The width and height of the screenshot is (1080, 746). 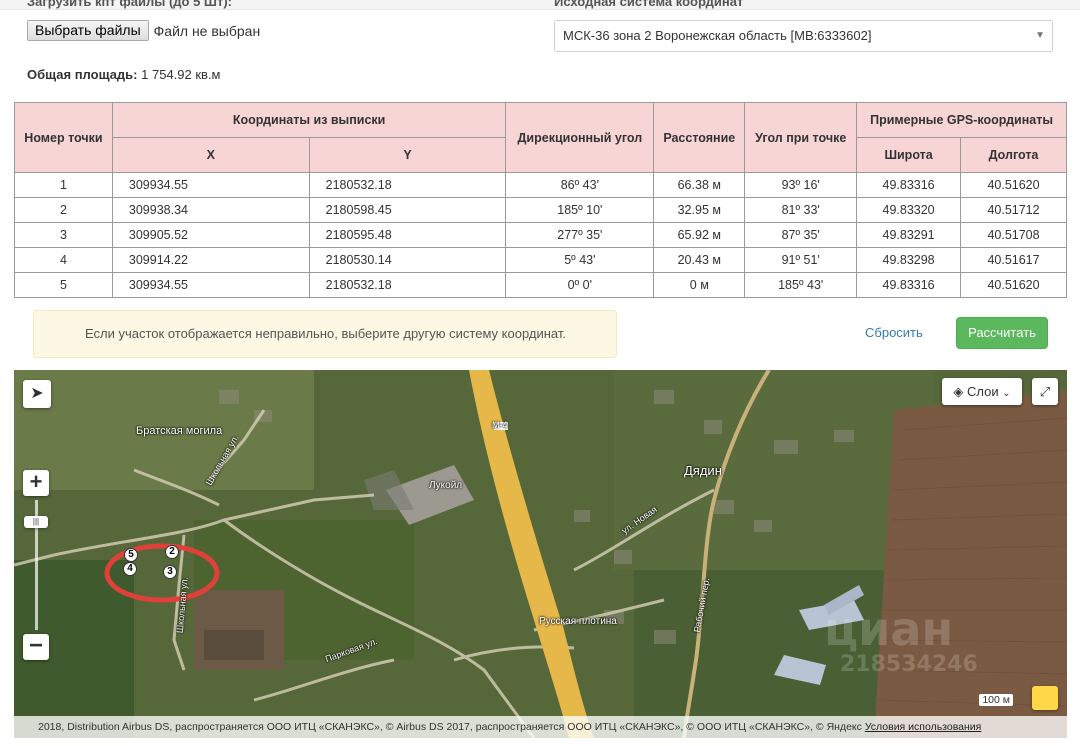 I want to click on cell-lat: 49.83320, so click(x=909, y=210).